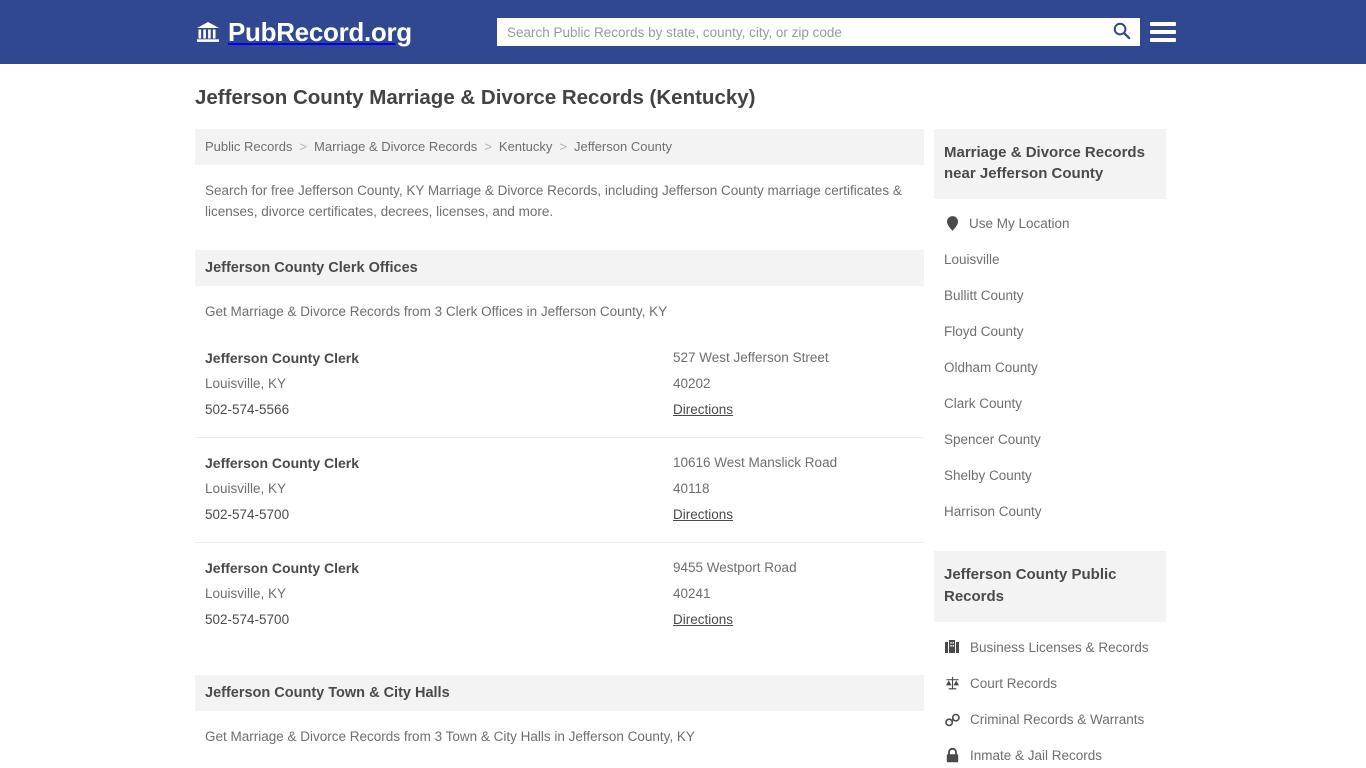 The width and height of the screenshot is (1366, 768). I want to click on lock-icon, so click(952, 755).